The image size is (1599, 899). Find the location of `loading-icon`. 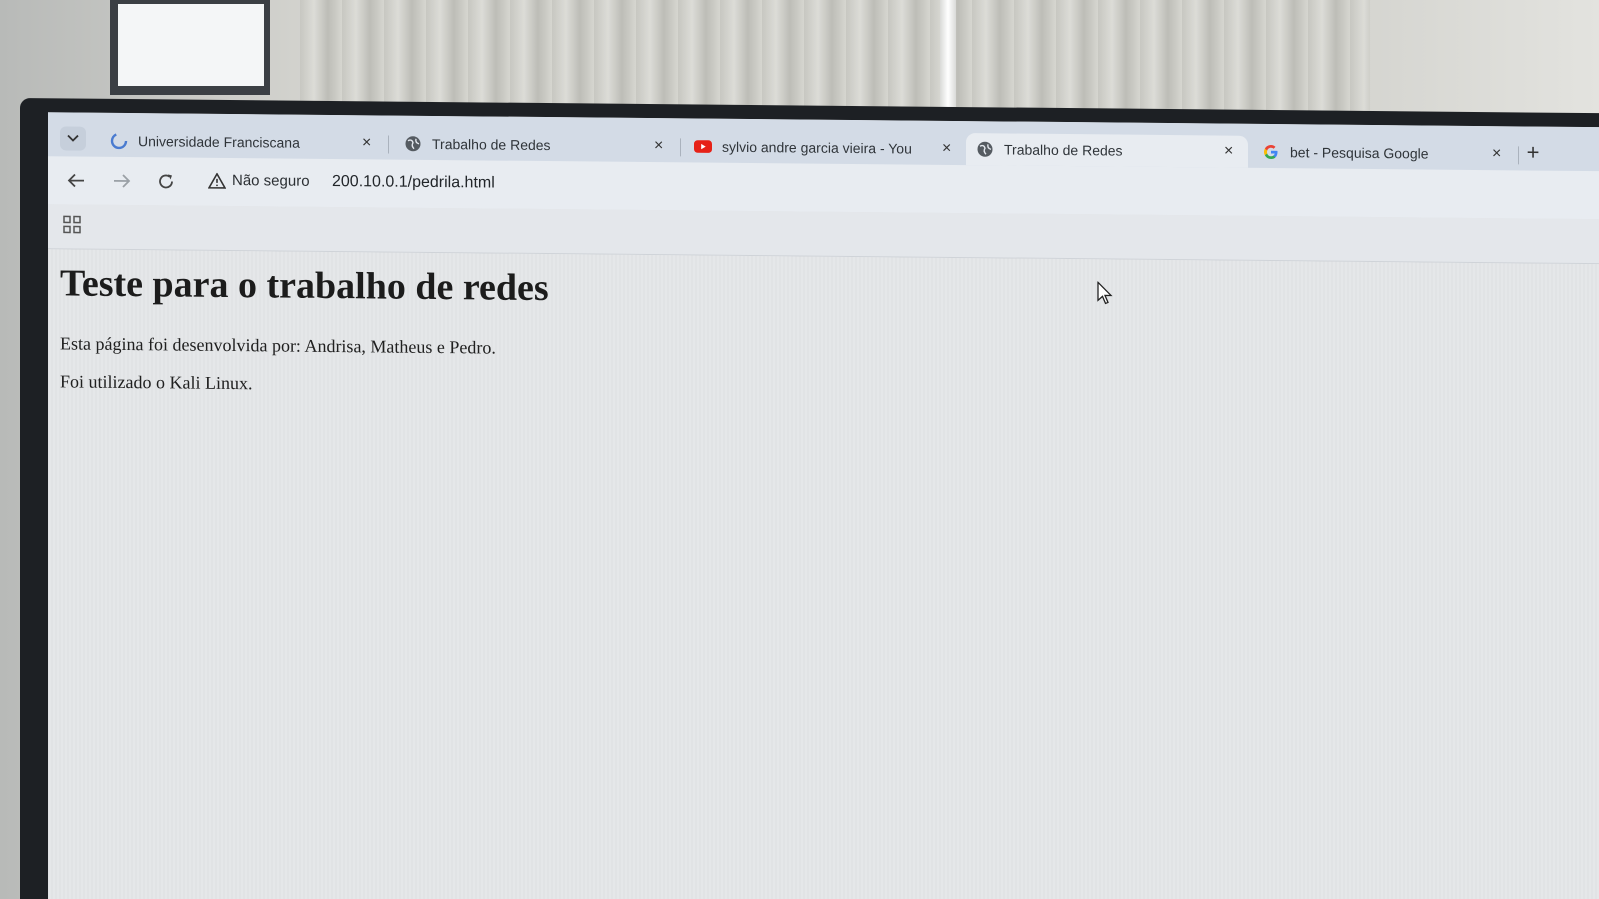

loading-icon is located at coordinates (119, 141).